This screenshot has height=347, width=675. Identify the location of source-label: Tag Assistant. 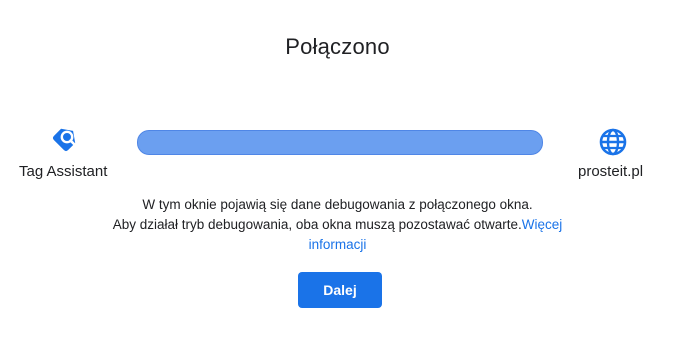
(63, 171).